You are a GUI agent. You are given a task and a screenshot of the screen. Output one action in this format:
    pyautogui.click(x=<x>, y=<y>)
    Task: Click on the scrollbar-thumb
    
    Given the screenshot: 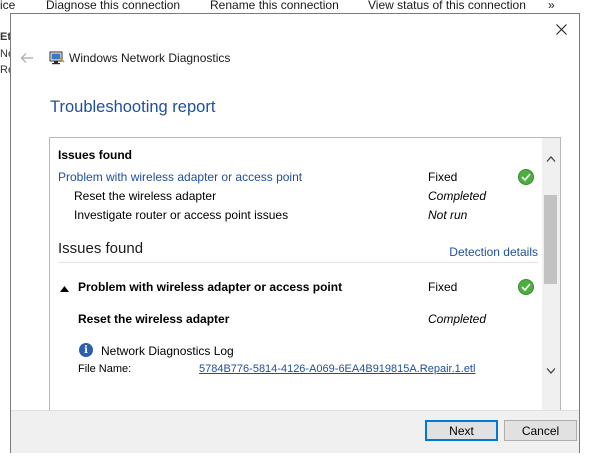 What is the action you would take?
    pyautogui.click(x=550, y=239)
    